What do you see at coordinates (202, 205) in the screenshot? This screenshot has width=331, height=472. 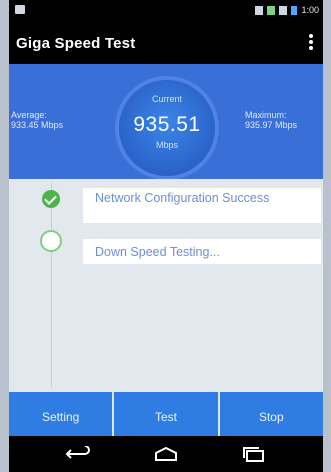 I see `step-network-config: Network Configuration Success` at bounding box center [202, 205].